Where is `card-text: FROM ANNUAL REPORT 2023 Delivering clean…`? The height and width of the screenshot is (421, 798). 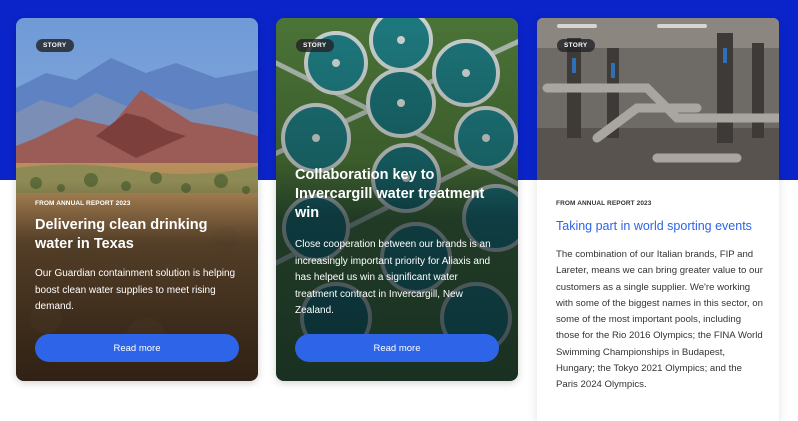 card-text: FROM ANNUAL REPORT 2023 Delivering clean… is located at coordinates (138, 258).